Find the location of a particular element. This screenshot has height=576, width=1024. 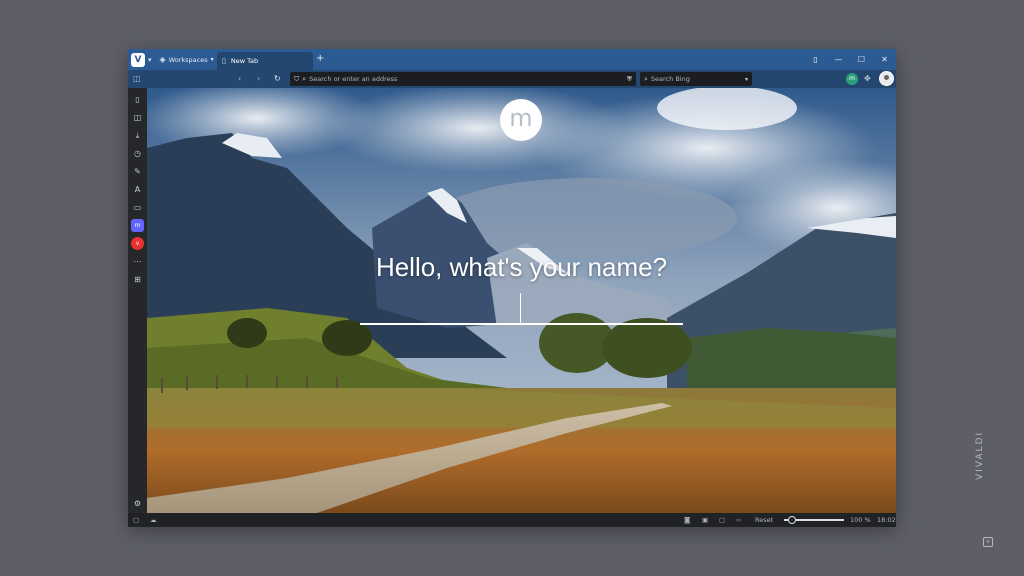

vivaldi-watermark: VIVALDI is located at coordinates (980, 455).